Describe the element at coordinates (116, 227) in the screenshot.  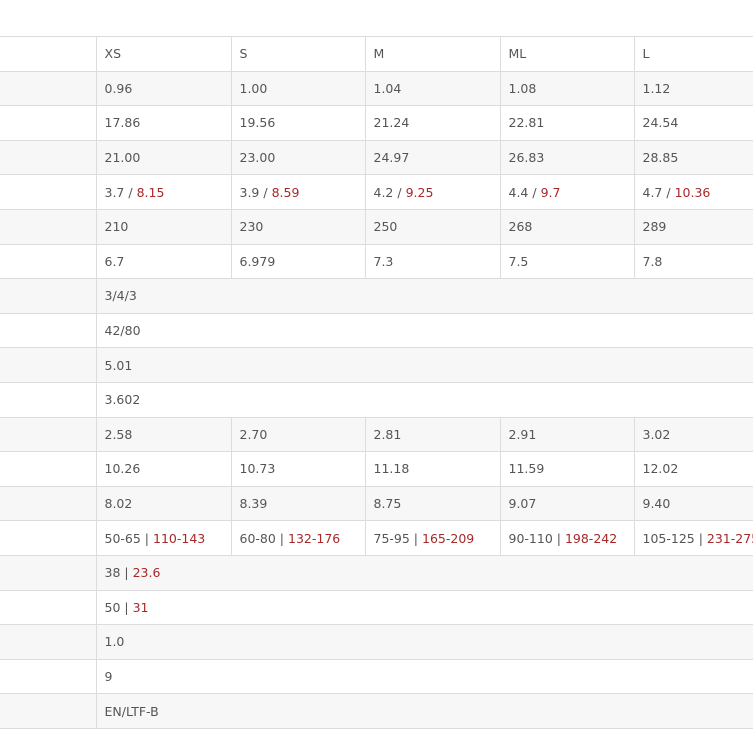
I see `cell-value: 210` at that location.